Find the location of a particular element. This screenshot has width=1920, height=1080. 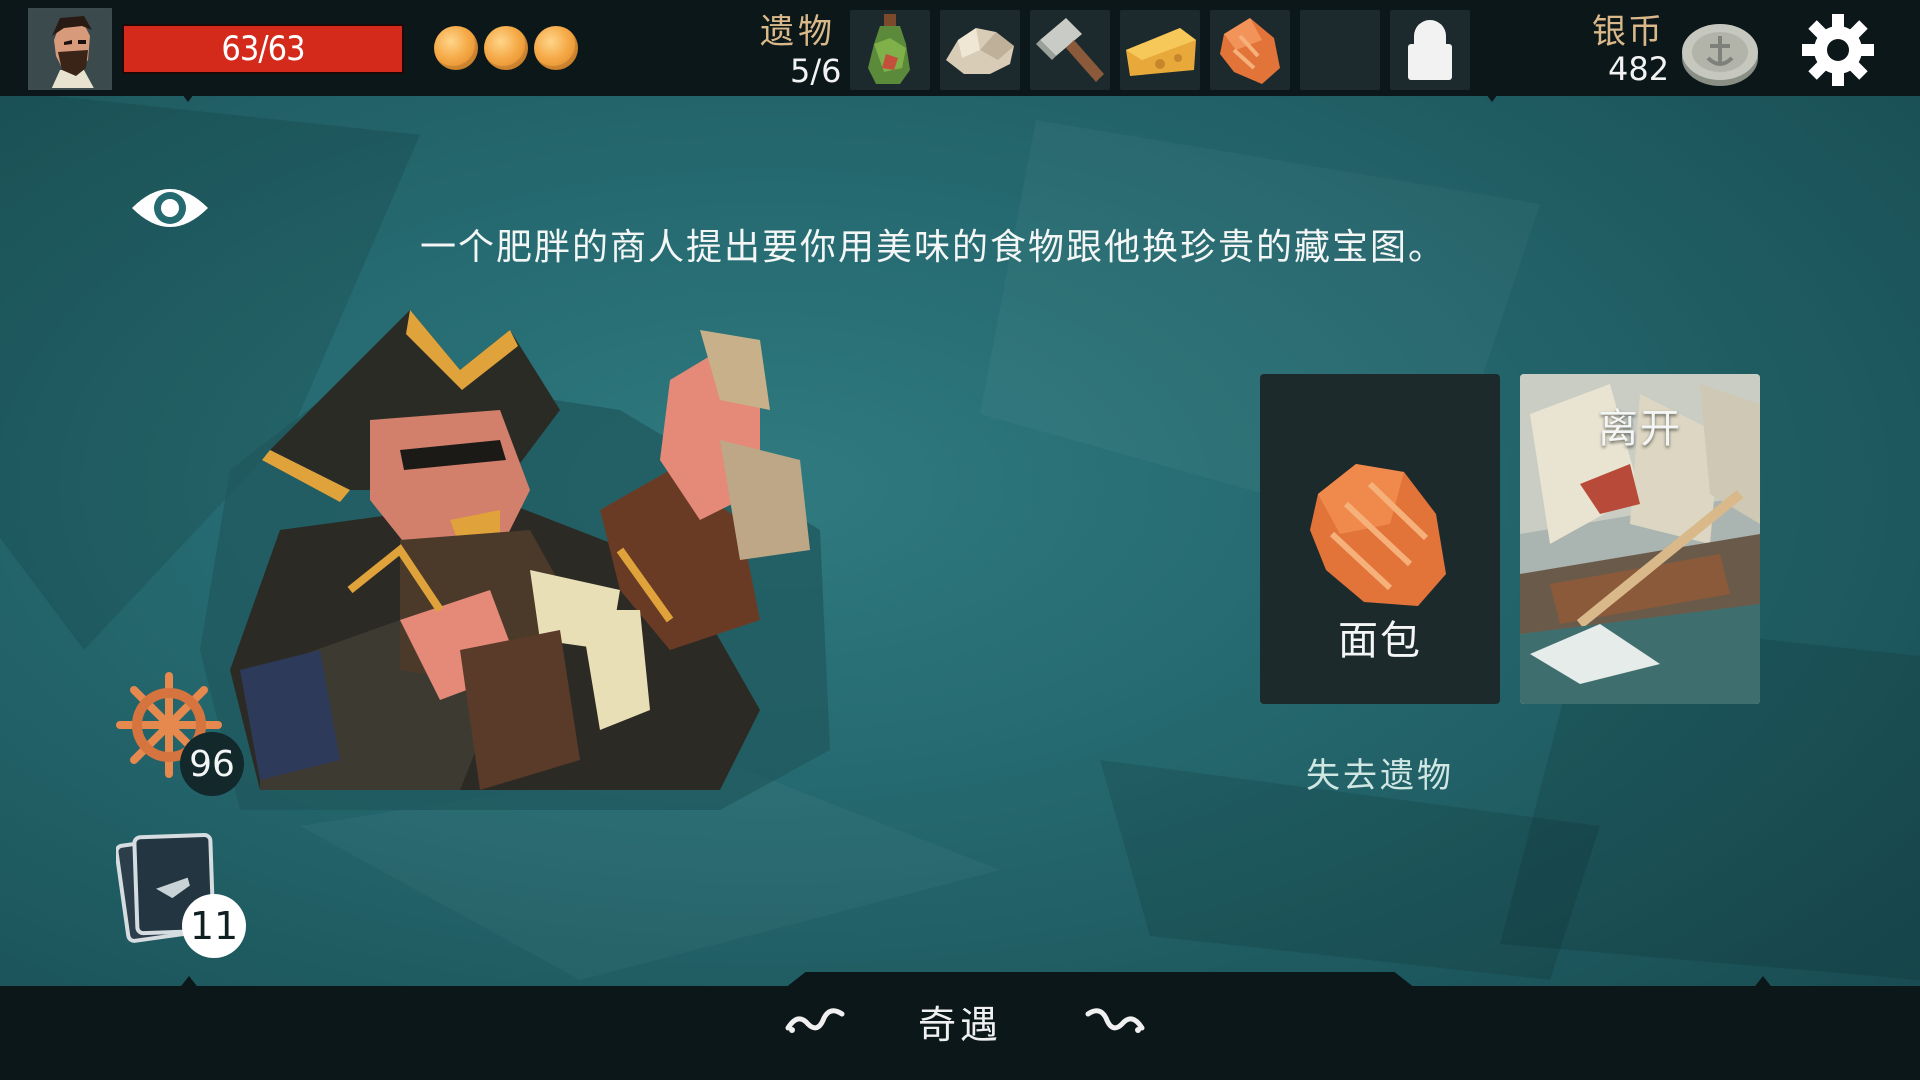

seashell-icon is located at coordinates (980, 51).